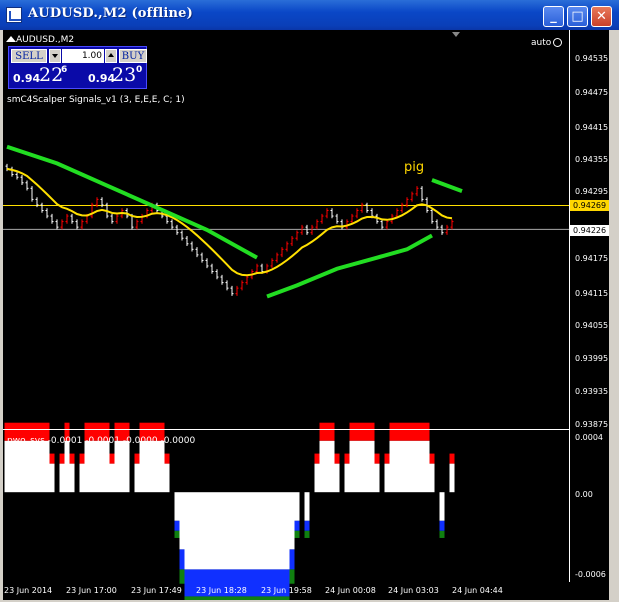  I want to click on scroll-marker-icon, so click(456, 34).